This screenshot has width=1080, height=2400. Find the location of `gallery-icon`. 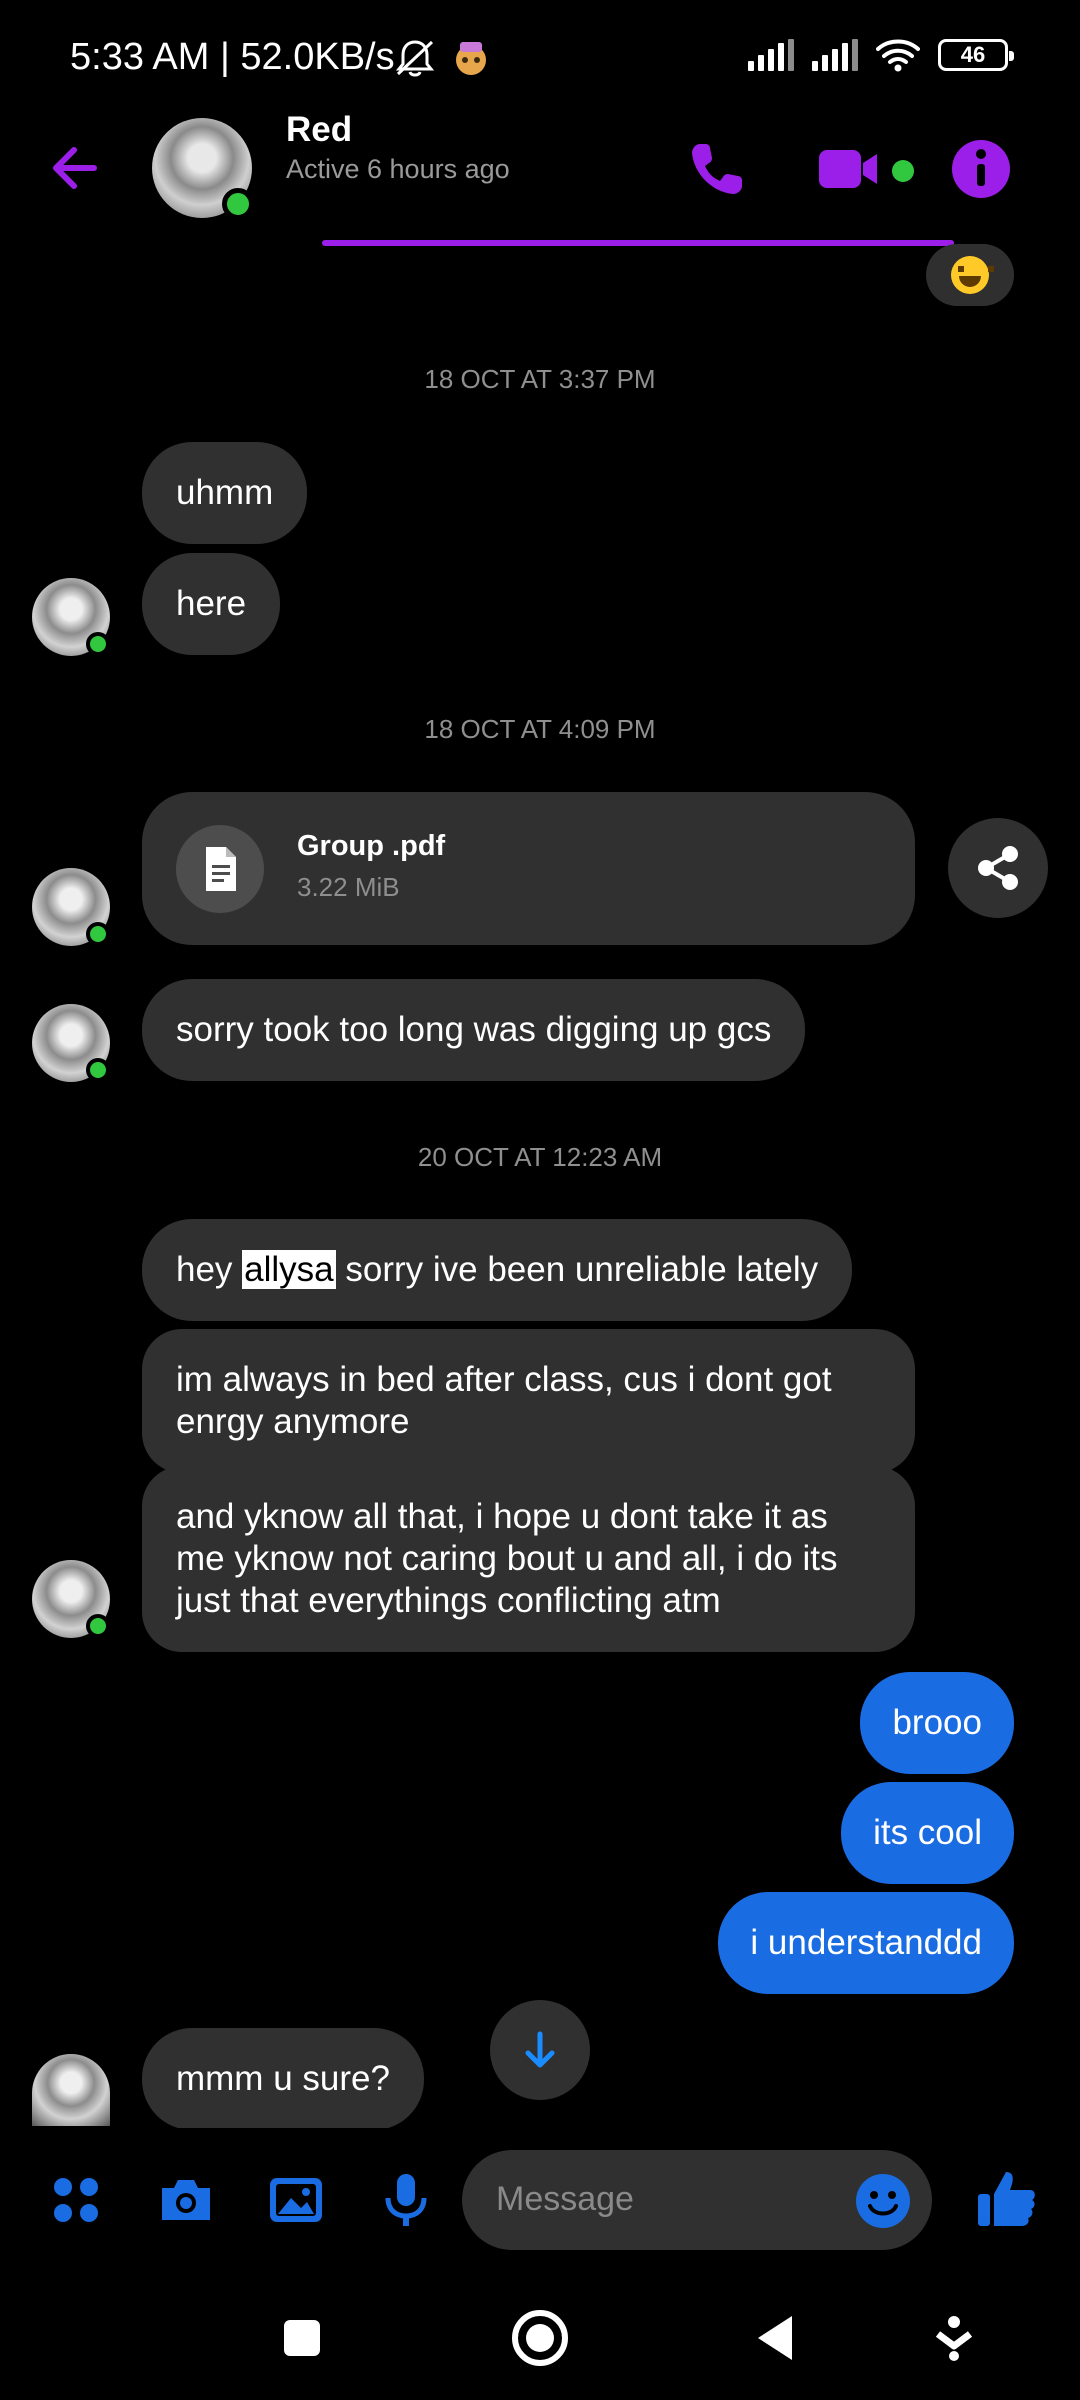

gallery-icon is located at coordinates (296, 2200).